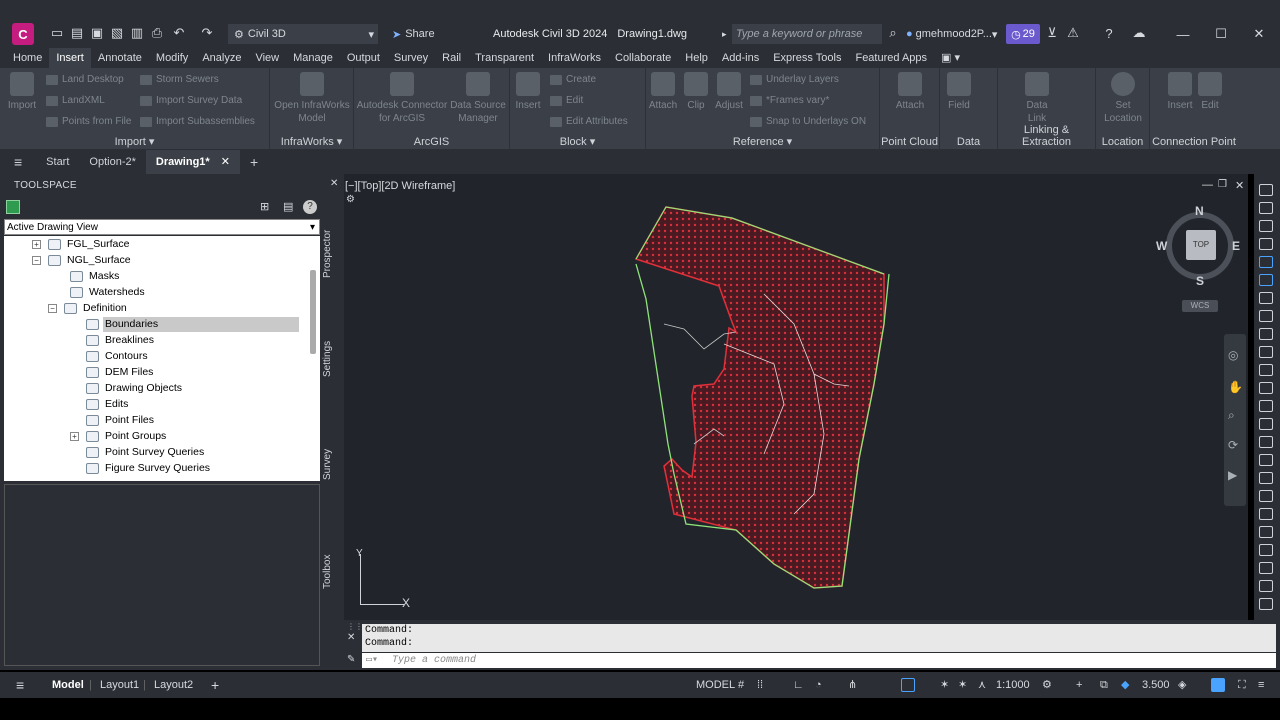  What do you see at coordinates (23, 34) in the screenshot?
I see `app-logo: C` at bounding box center [23, 34].